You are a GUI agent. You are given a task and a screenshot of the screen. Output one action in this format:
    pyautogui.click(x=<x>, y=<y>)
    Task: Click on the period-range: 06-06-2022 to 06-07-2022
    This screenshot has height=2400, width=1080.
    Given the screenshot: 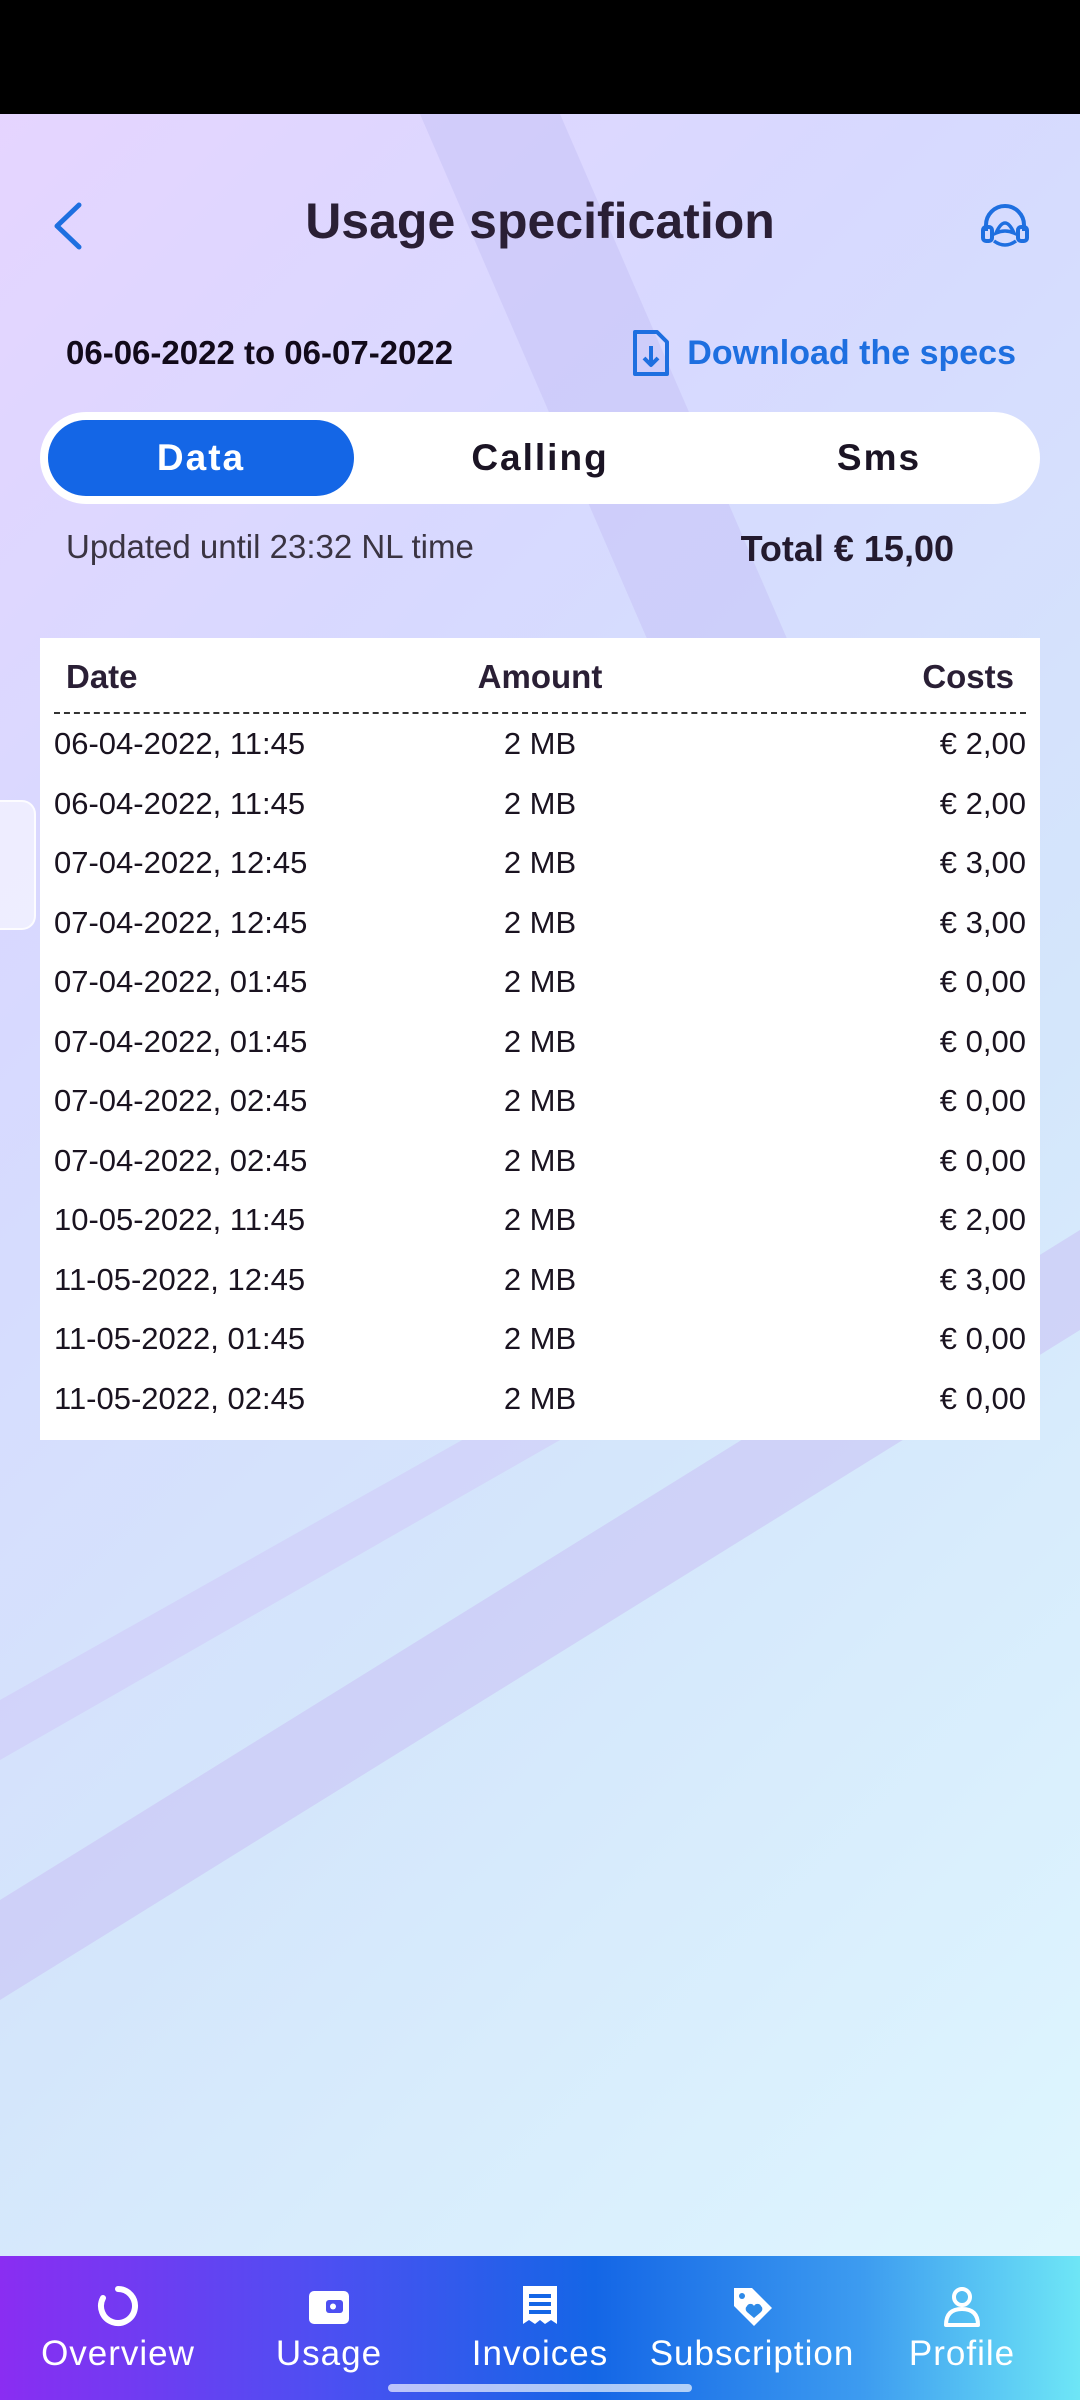 What is the action you would take?
    pyautogui.click(x=260, y=352)
    